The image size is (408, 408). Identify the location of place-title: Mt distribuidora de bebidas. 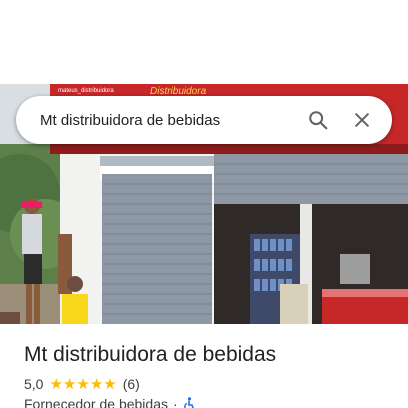
(150, 354).